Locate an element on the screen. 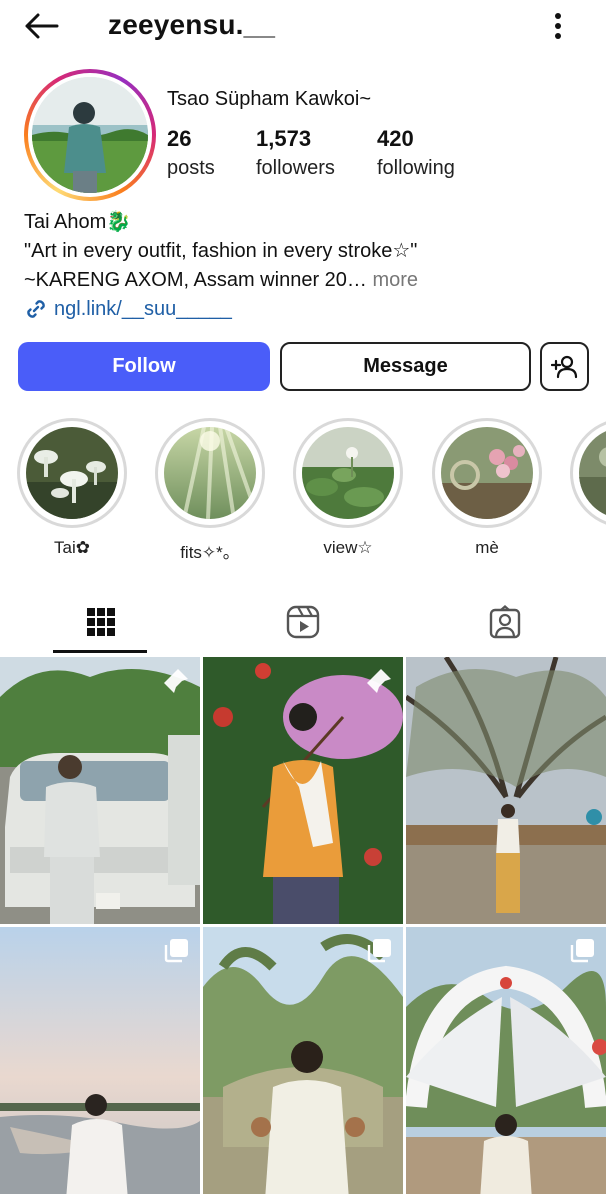 The image size is (606, 1200). stat-posts-label: posts is located at coordinates (191, 168).